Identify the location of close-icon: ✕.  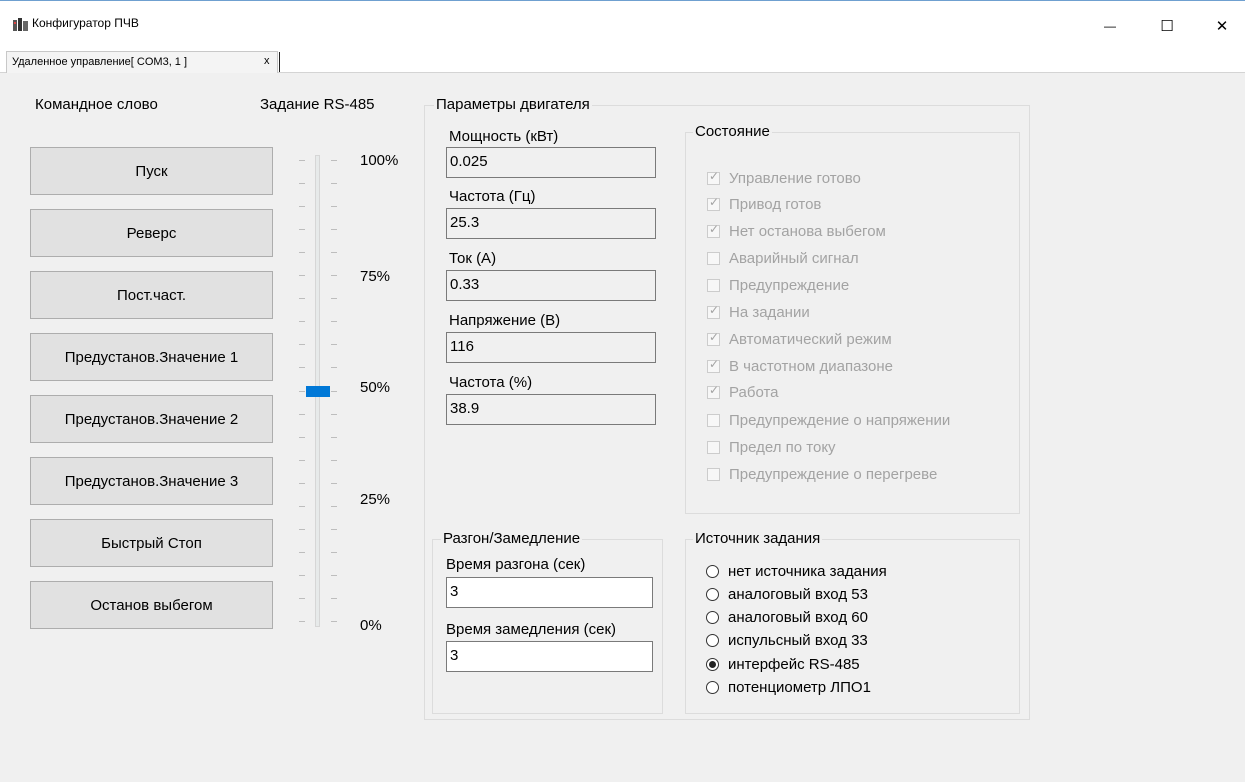
(1222, 26).